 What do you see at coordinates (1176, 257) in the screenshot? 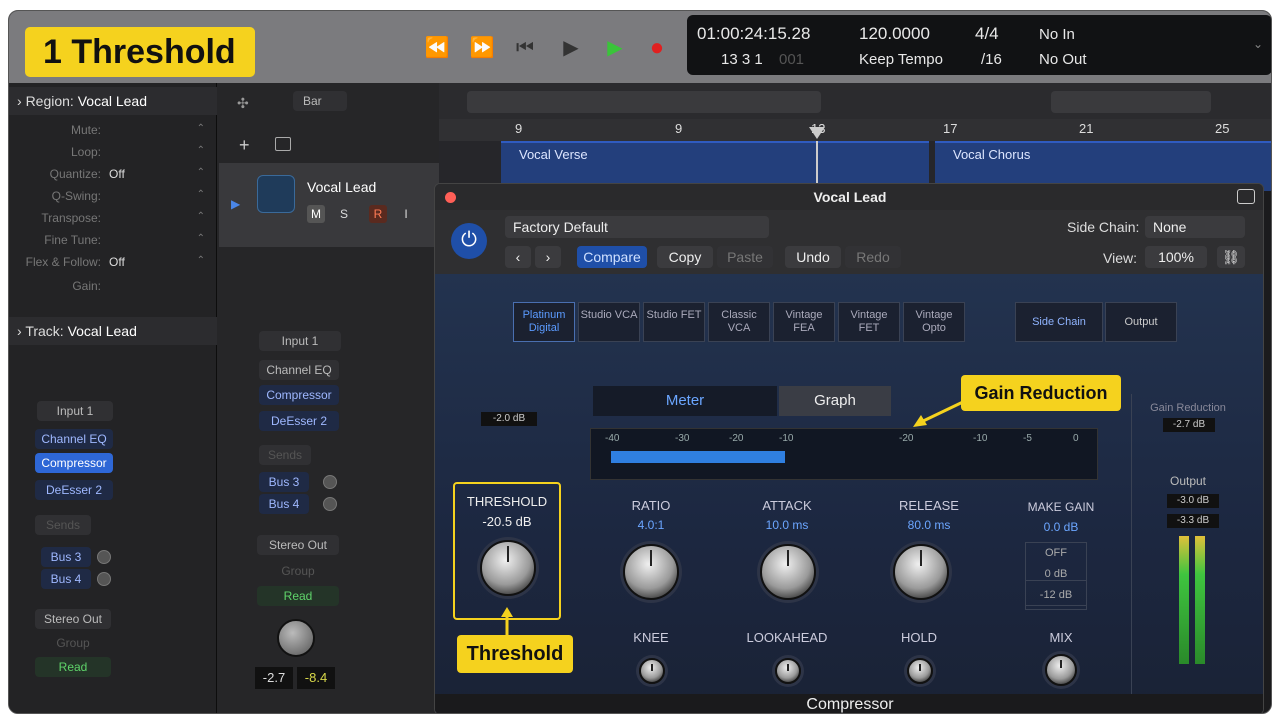
I see `view-menu: 100%` at bounding box center [1176, 257].